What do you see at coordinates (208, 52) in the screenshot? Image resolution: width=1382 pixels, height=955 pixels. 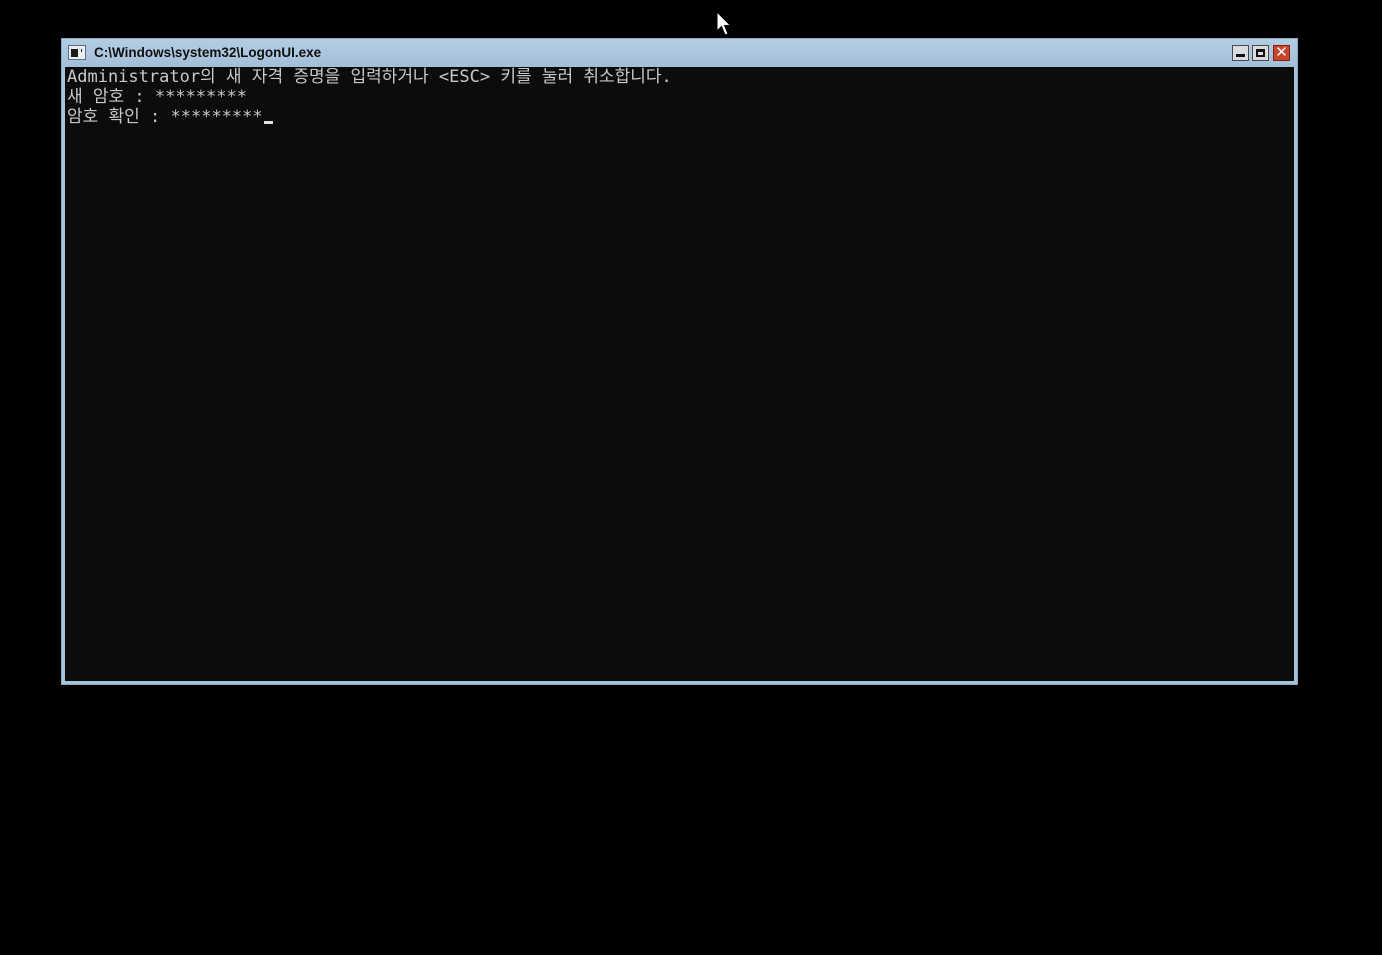 I see `window-title: C:\Windows\system32\LogonUI.exe` at bounding box center [208, 52].